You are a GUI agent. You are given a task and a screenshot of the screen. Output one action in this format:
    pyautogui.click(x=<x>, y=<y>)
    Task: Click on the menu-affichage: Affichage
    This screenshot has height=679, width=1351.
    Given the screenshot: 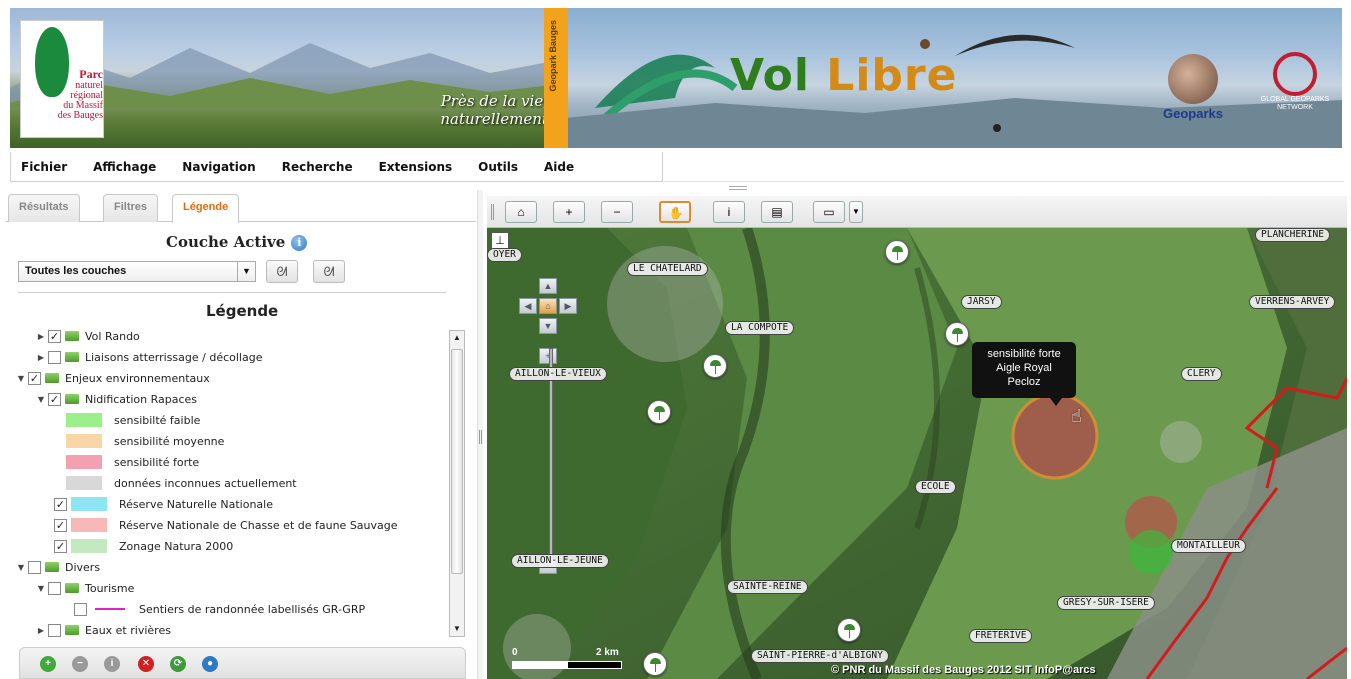 What is the action you would take?
    pyautogui.click(x=124, y=167)
    